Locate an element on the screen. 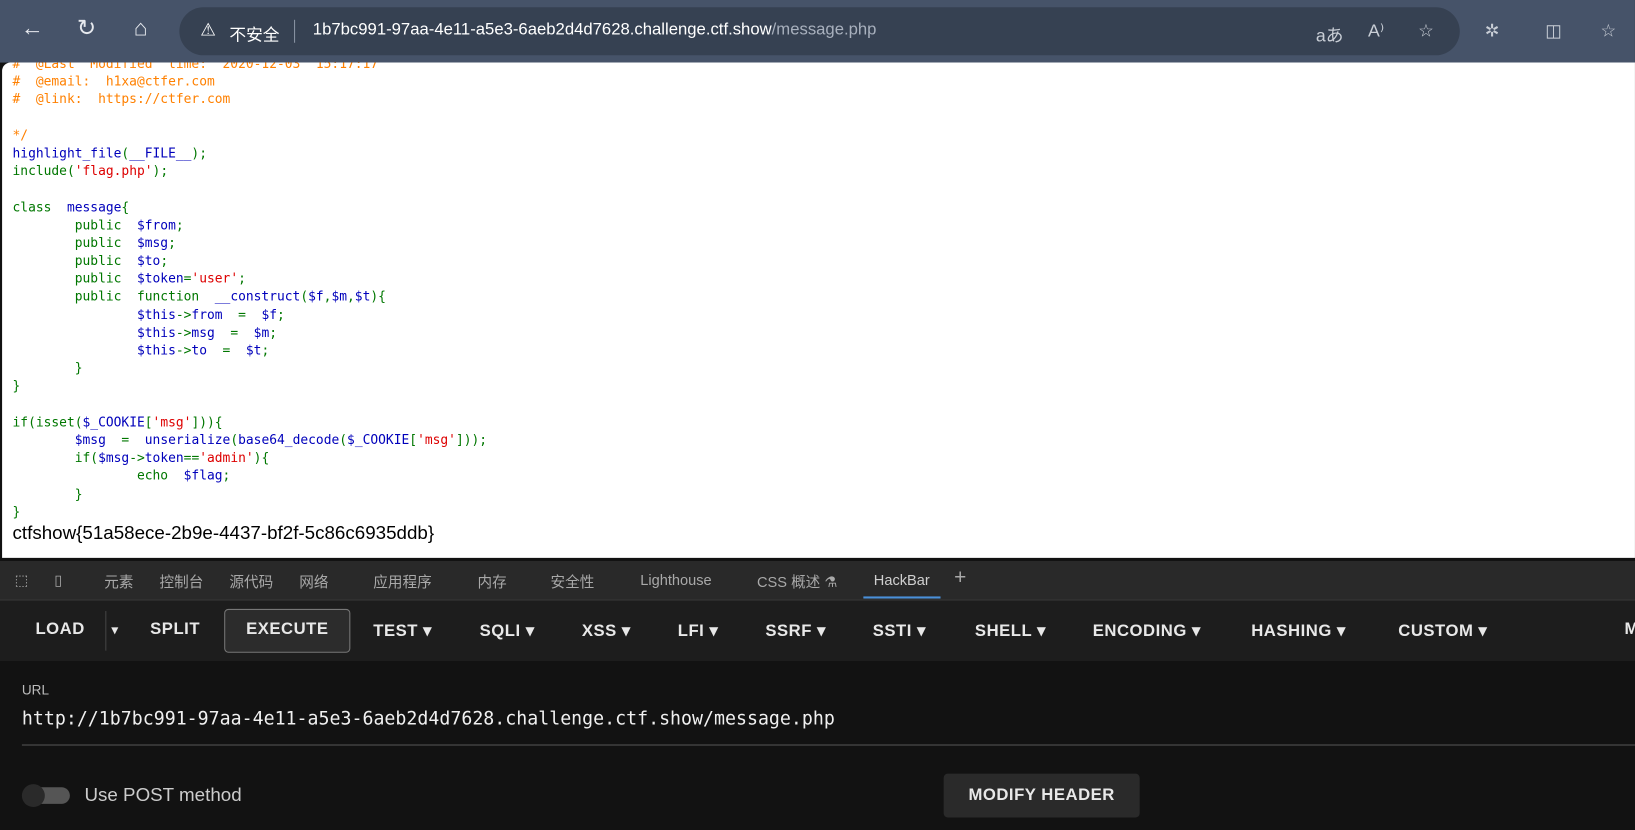 Image resolution: width=1635 pixels, height=830 pixels. load-dropdown-icon: ▾ is located at coordinates (115, 629).